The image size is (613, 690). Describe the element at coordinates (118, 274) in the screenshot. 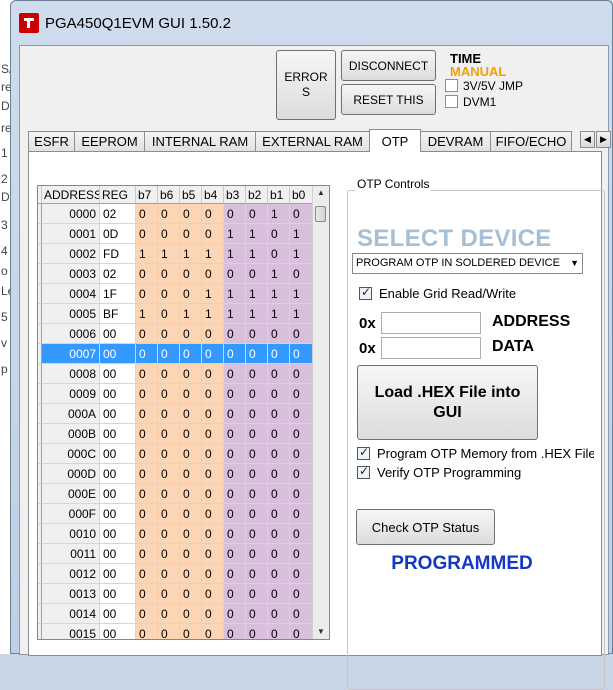

I see `register-cell: 02` at that location.